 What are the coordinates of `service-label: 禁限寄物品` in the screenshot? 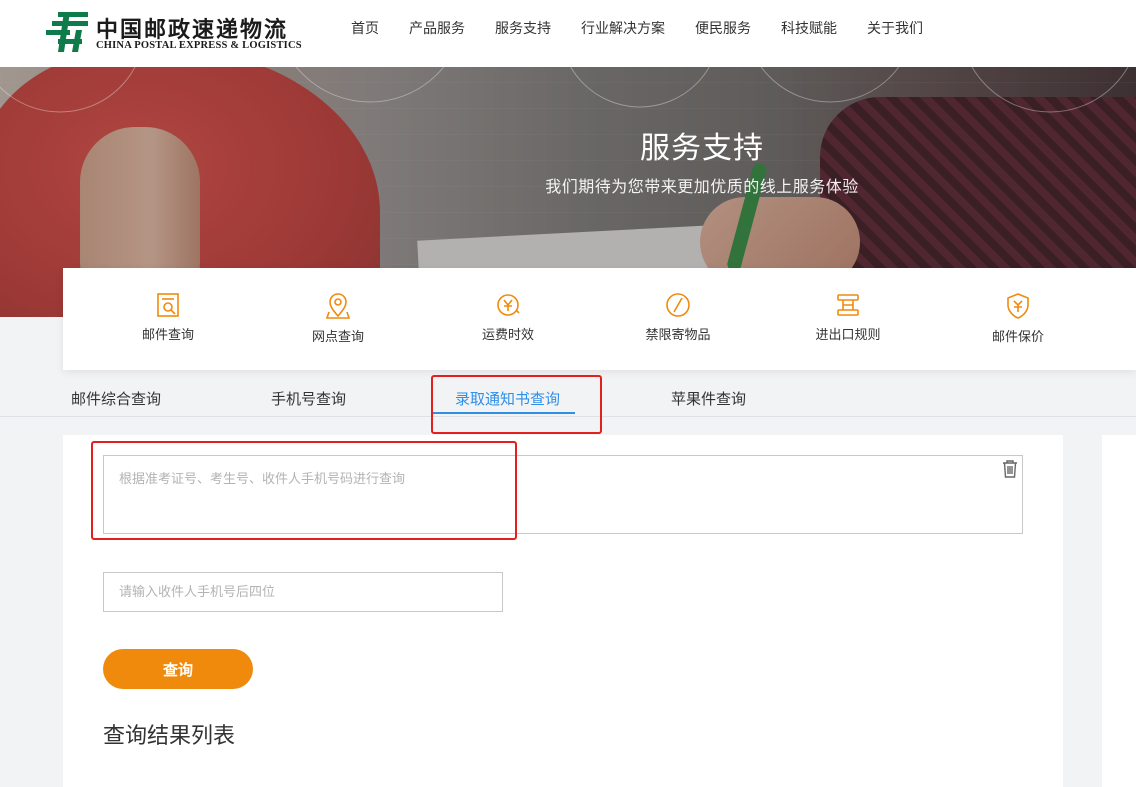 It's located at (678, 335).